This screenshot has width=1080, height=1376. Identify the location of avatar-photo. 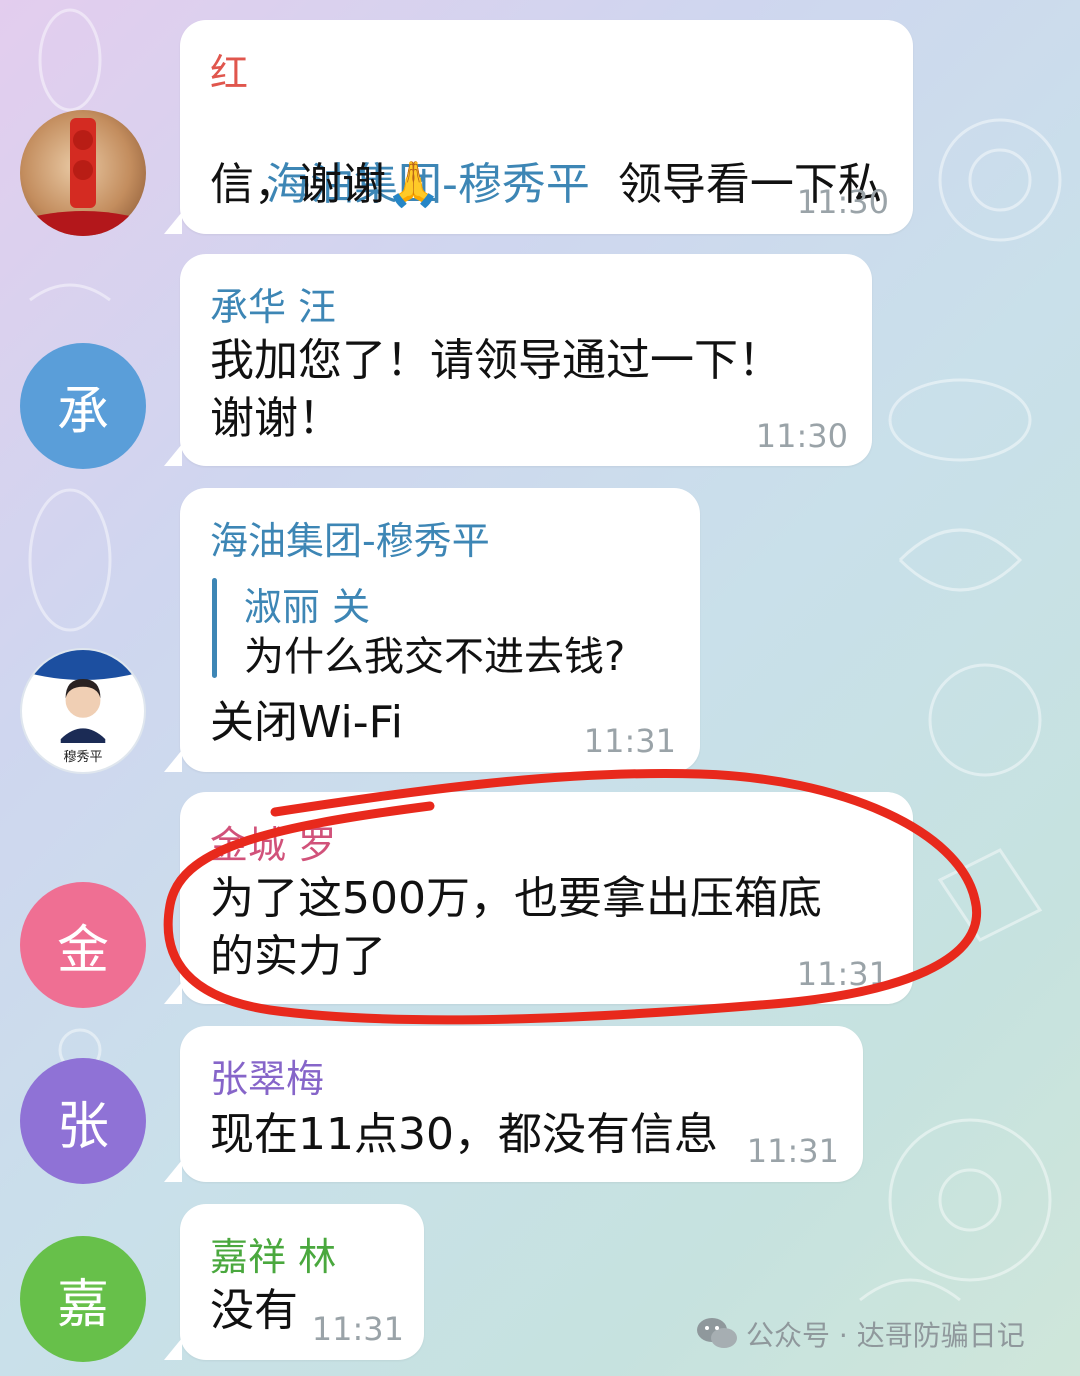
(83, 173).